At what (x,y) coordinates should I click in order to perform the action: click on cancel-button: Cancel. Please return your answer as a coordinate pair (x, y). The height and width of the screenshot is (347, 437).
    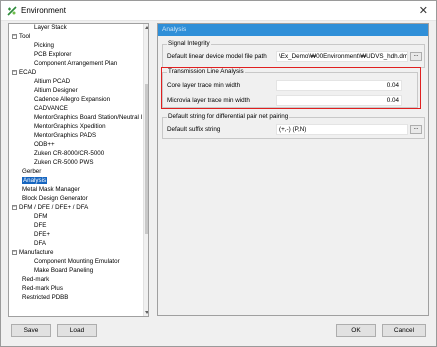
    Looking at the image, I should click on (404, 330).